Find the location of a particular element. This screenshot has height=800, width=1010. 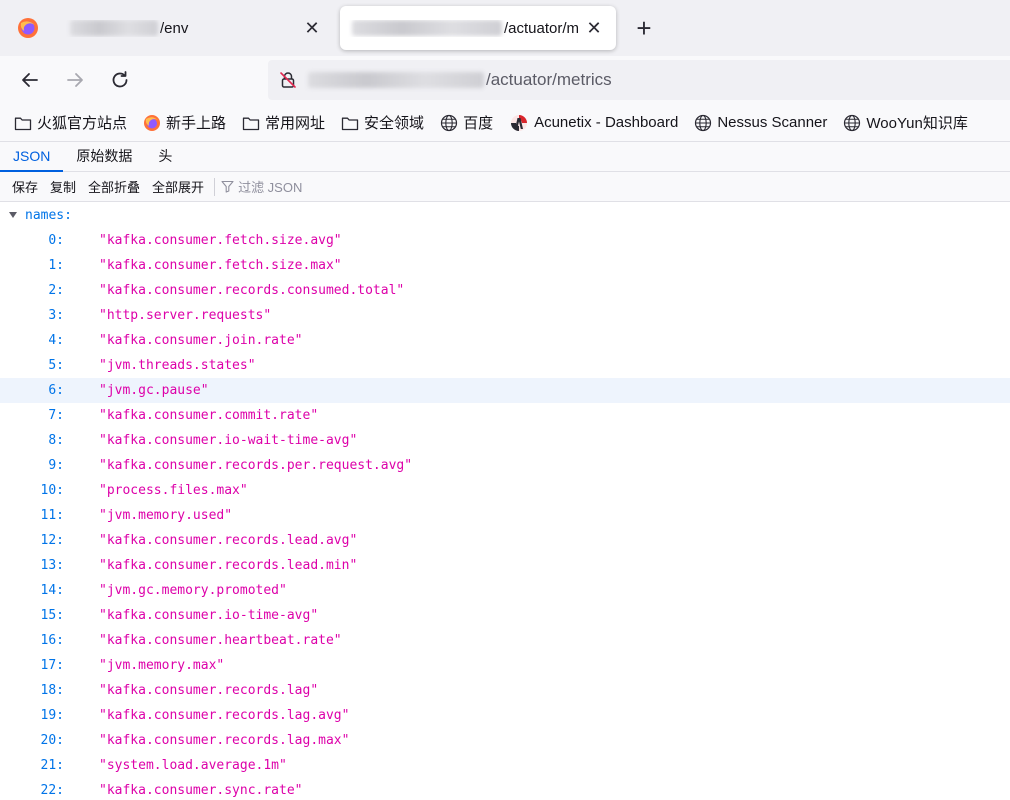

json-index: 17: is located at coordinates (52, 665).